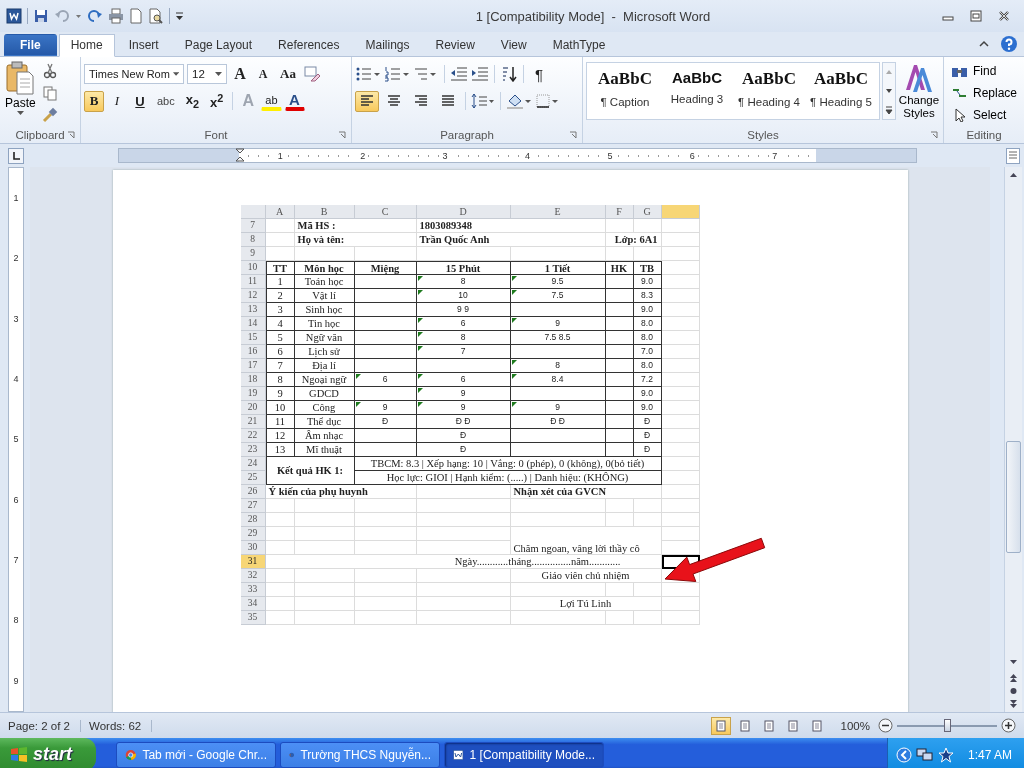  I want to click on new-document-icon, so click(136, 16).